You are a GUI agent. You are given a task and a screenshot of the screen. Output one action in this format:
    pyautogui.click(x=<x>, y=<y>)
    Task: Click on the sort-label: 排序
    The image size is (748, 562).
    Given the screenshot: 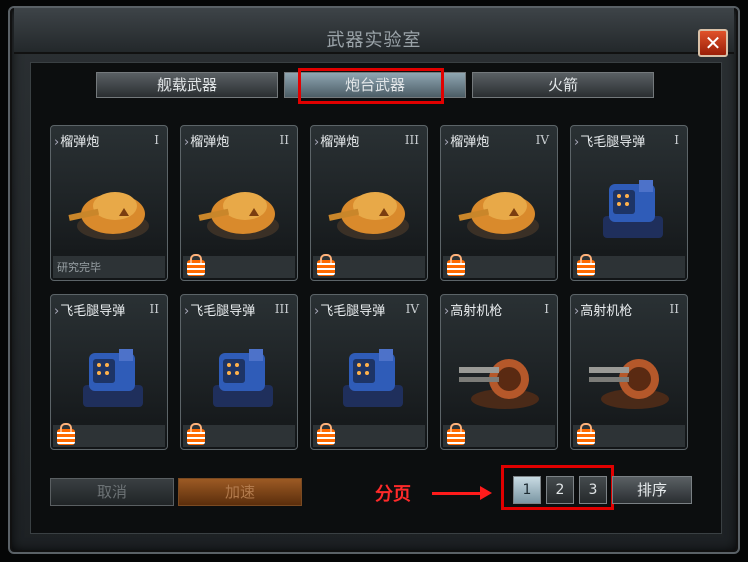 What is the action you would take?
    pyautogui.click(x=651, y=490)
    